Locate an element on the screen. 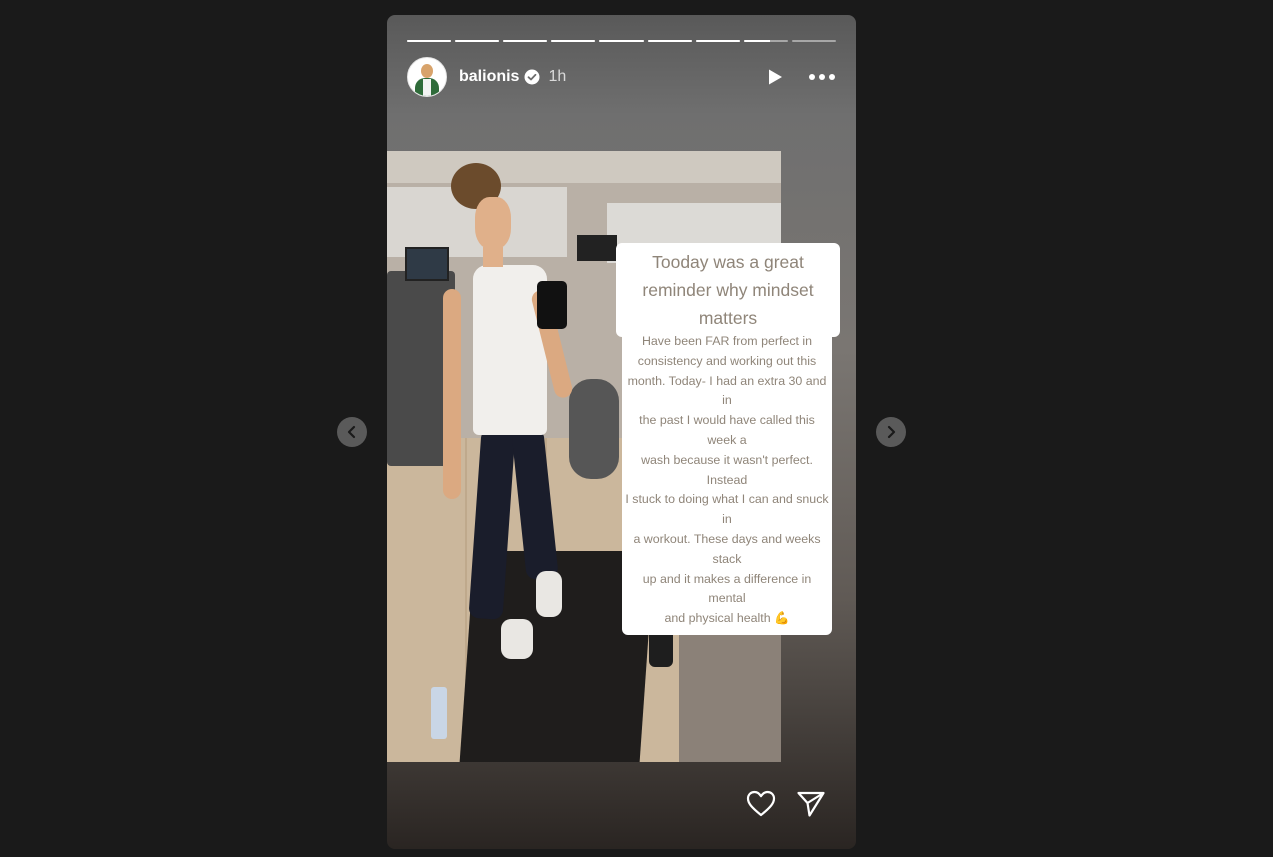 The height and width of the screenshot is (857, 1273). story-footer is located at coordinates (621, 805).